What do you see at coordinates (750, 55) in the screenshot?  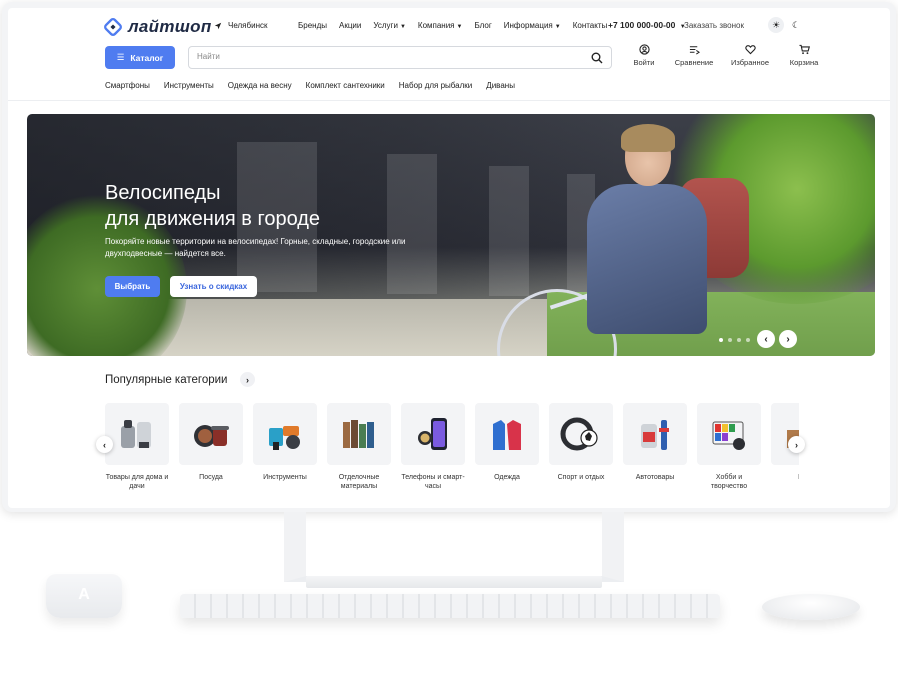 I see `favorites-button: Избранное` at bounding box center [750, 55].